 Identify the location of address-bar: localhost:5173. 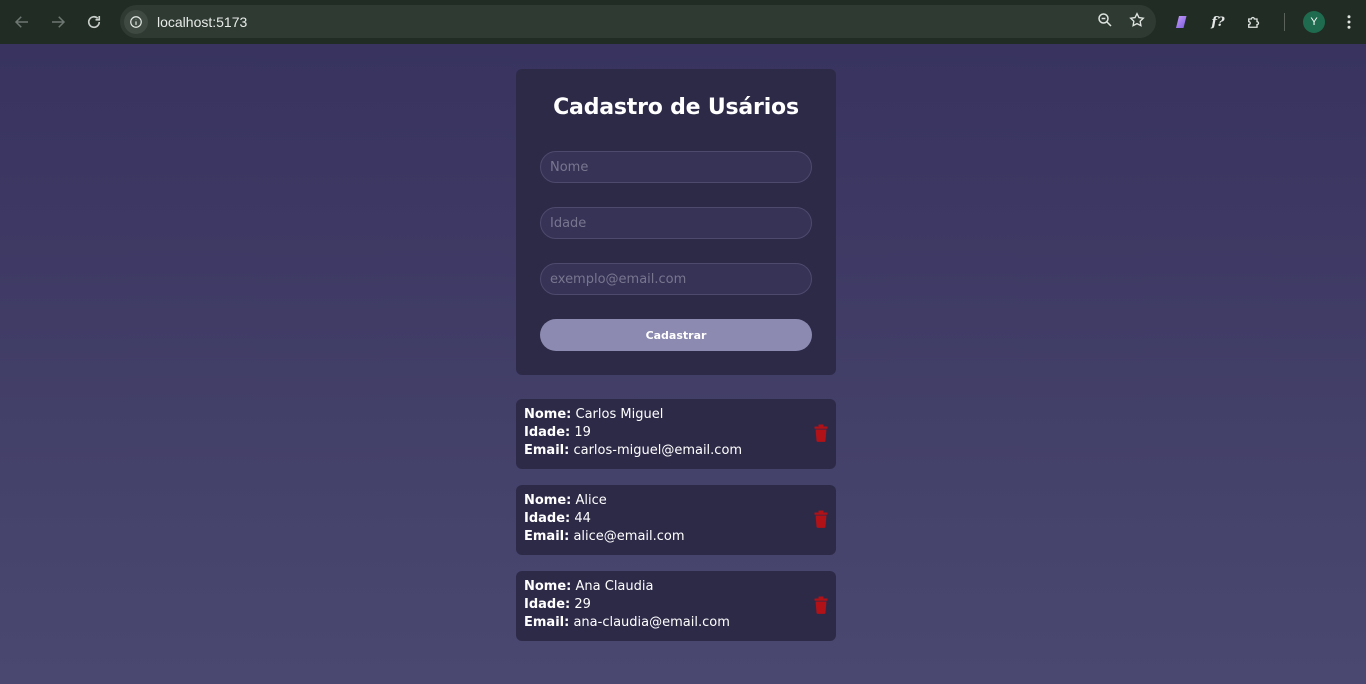
(638, 21).